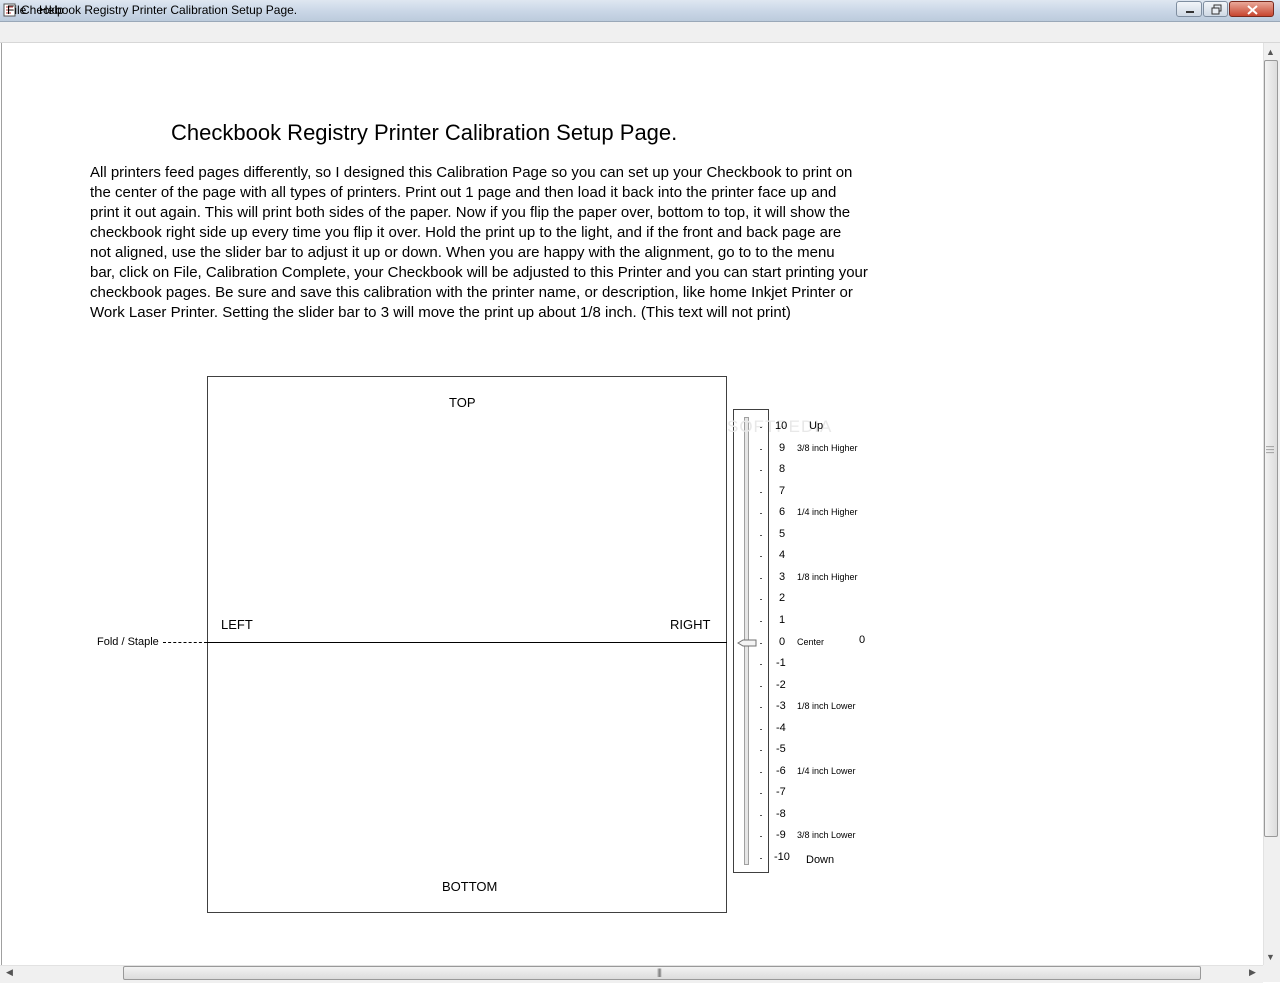 This screenshot has height=984, width=1280. I want to click on fold-dash-line, so click(185, 642).